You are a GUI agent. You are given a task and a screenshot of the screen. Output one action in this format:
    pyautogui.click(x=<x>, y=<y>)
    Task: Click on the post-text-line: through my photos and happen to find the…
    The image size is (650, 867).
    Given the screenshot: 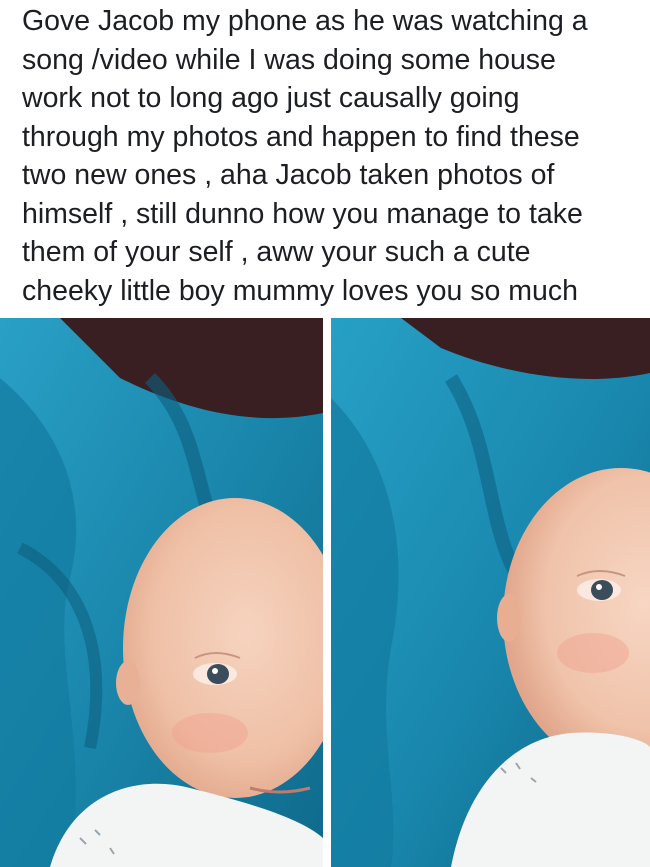 What is the action you would take?
    pyautogui.click(x=301, y=136)
    